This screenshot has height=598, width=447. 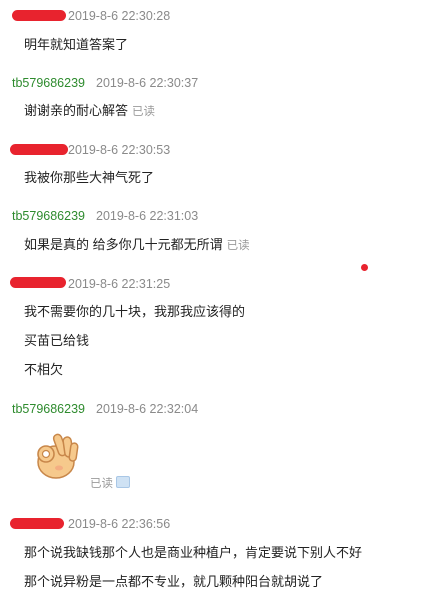 I want to click on read-receipt-icon, so click(x=123, y=482).